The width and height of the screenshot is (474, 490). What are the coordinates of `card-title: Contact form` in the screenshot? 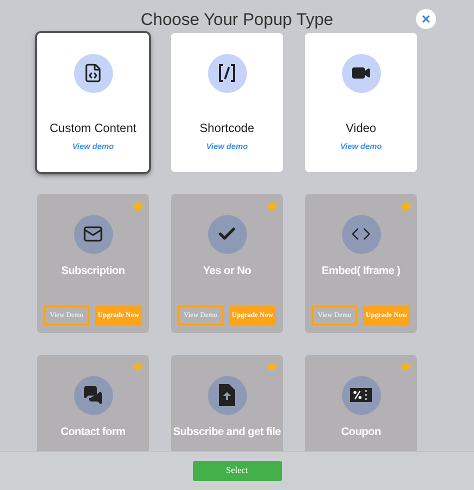 It's located at (93, 432).